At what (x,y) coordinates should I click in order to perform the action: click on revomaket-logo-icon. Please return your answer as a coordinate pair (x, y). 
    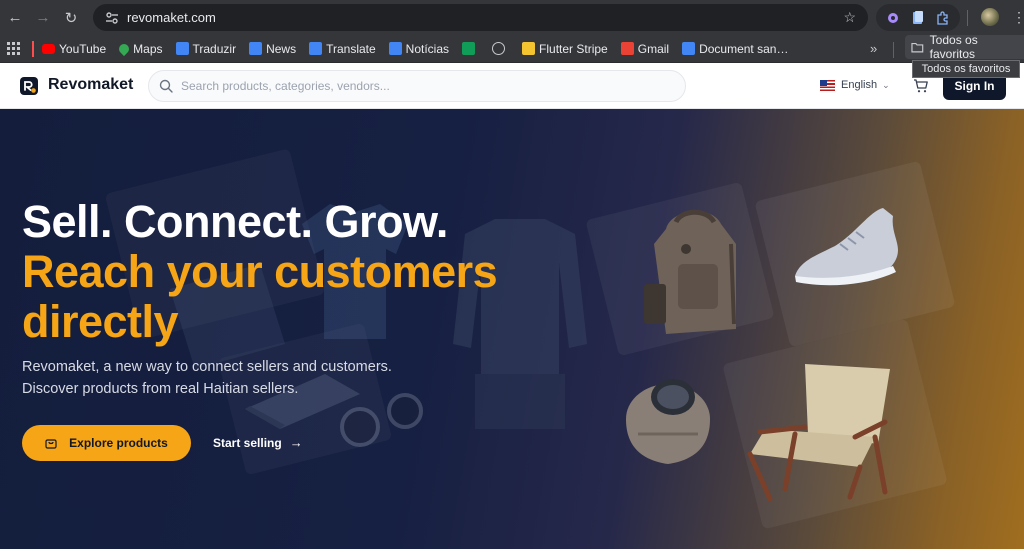
    Looking at the image, I should click on (29, 86).